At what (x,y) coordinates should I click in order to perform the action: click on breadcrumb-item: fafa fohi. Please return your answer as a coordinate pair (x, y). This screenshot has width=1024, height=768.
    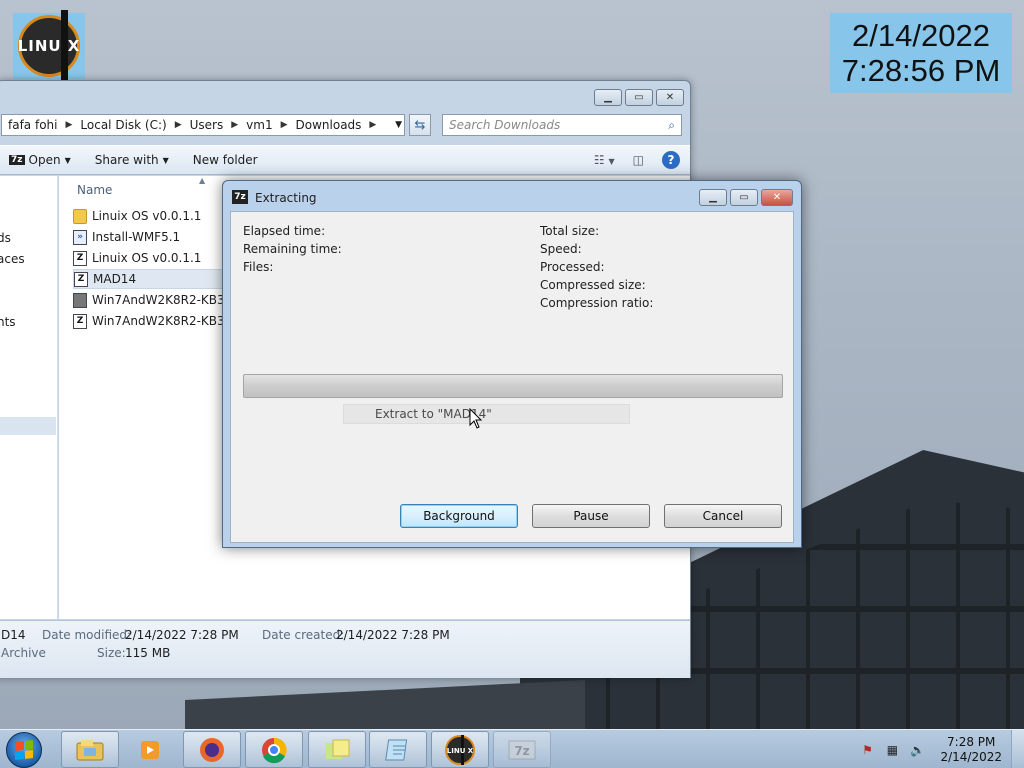
    Looking at the image, I should click on (32, 125).